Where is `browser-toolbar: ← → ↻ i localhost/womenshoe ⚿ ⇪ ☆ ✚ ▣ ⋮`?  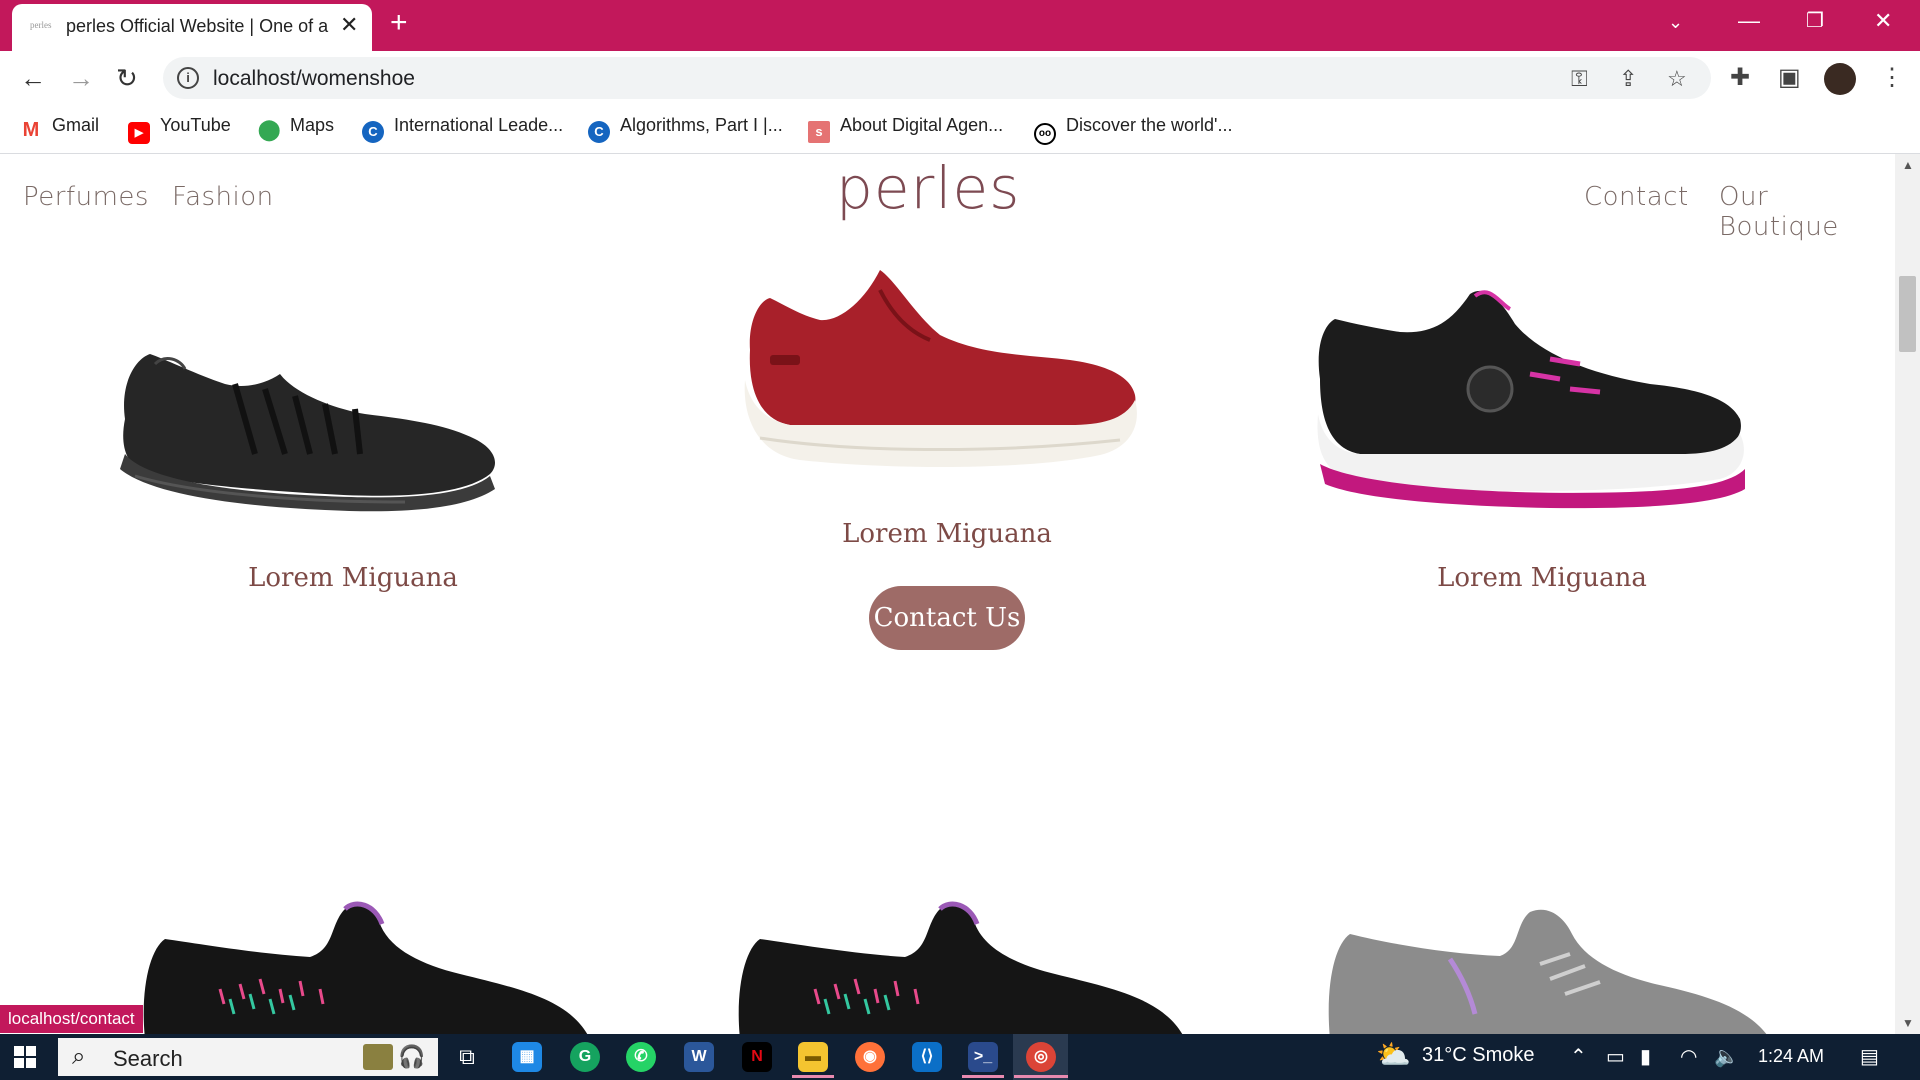 browser-toolbar: ← → ↻ i localhost/womenshoe ⚿ ⇪ ☆ ✚ ▣ ⋮ is located at coordinates (960, 78).